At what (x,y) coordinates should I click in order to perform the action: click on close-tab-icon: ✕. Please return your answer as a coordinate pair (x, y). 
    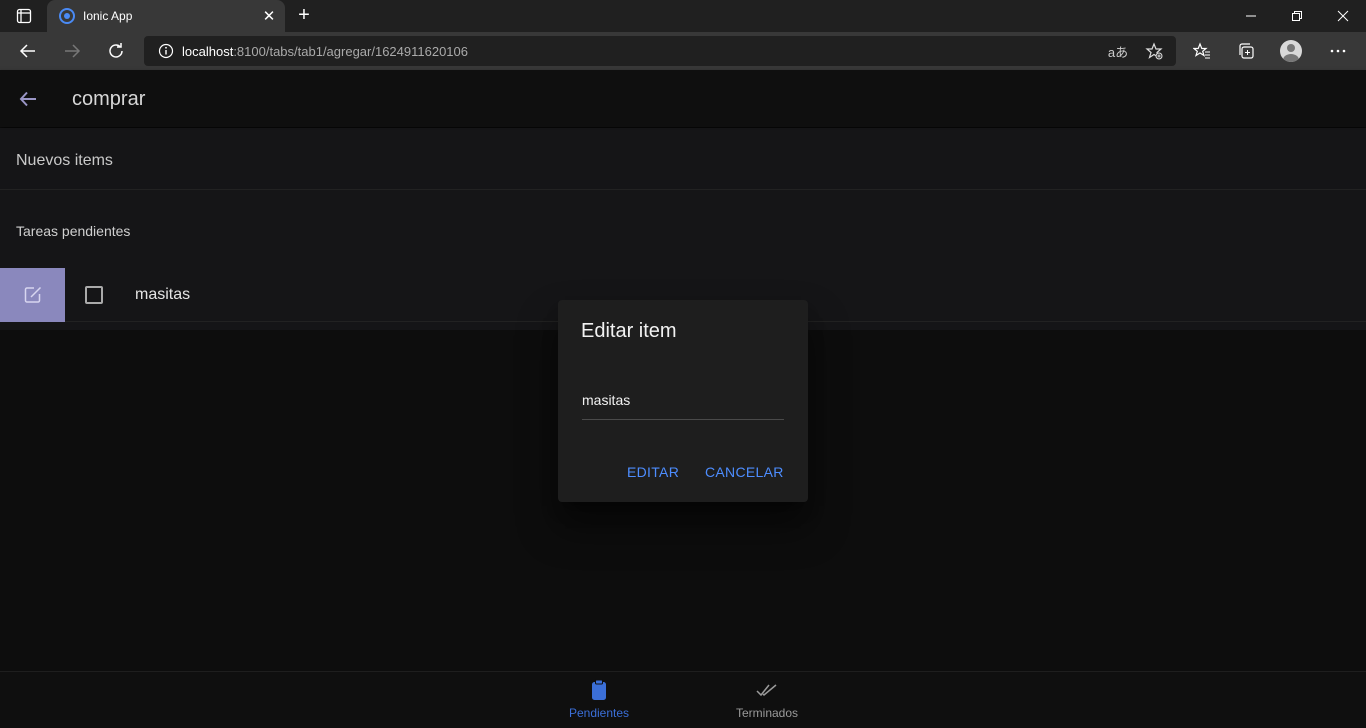
    Looking at the image, I should click on (269, 16).